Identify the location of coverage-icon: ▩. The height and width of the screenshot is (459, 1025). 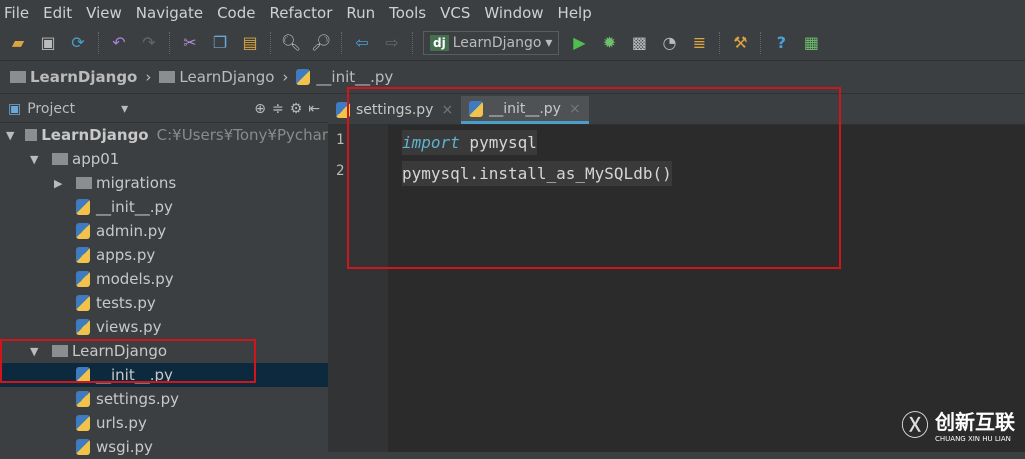
(639, 43).